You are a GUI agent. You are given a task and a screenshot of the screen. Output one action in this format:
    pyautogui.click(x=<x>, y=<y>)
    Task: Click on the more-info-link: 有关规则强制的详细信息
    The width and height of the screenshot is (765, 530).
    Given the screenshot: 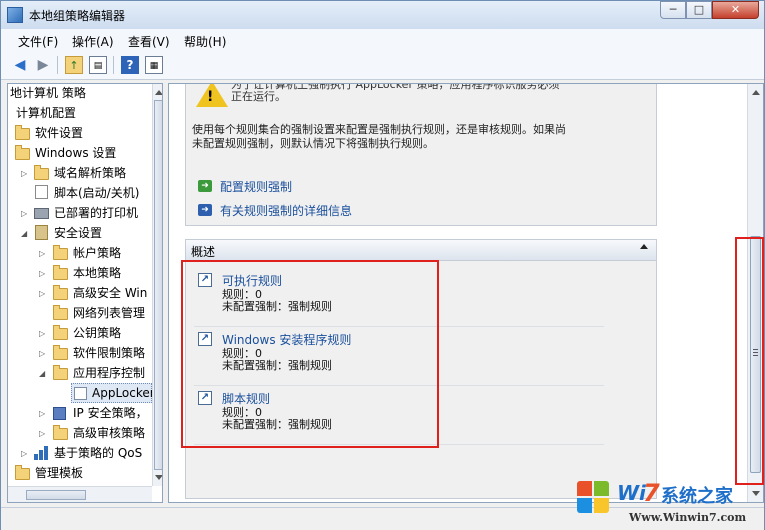 What is the action you would take?
    pyautogui.click(x=286, y=210)
    